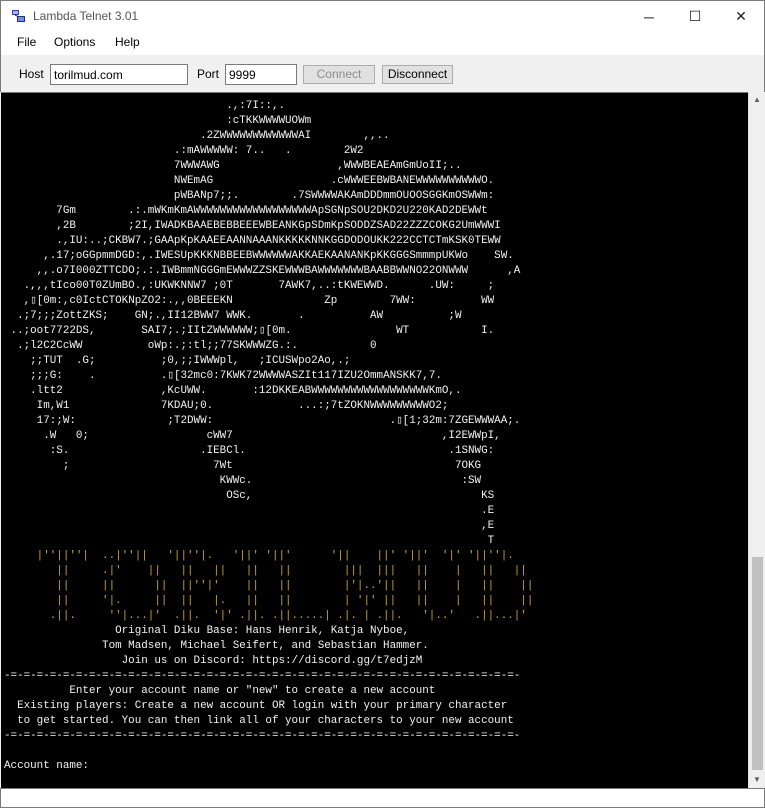 The width and height of the screenshot is (765, 808). What do you see at coordinates (19, 16) in the screenshot?
I see `lambda-telnet-app-icon` at bounding box center [19, 16].